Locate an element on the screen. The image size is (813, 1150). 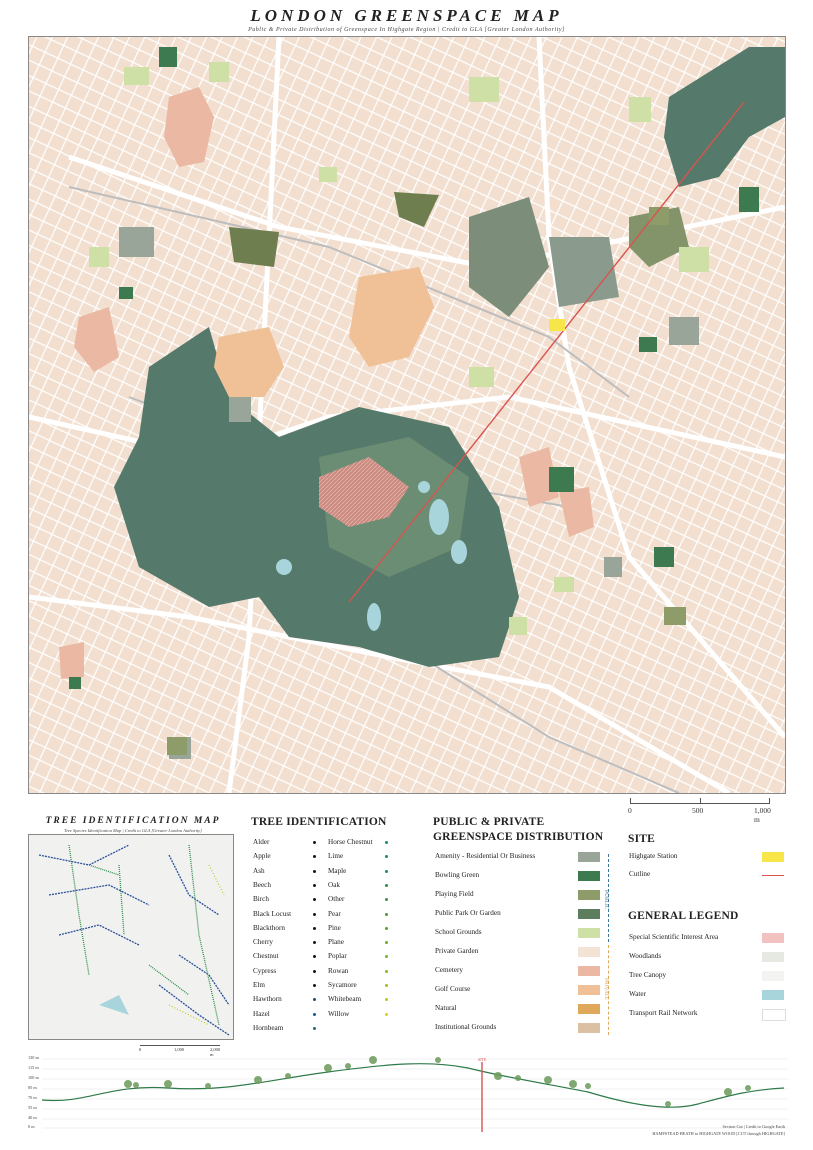
legend-label: Transport Rail Network is located at coordinates (663, 1013).